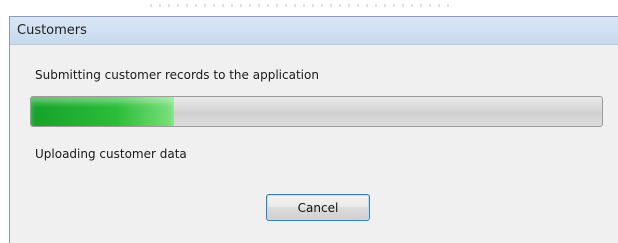 This screenshot has height=243, width=618. What do you see at coordinates (318, 207) in the screenshot?
I see `cancel-button: Cancel` at bounding box center [318, 207].